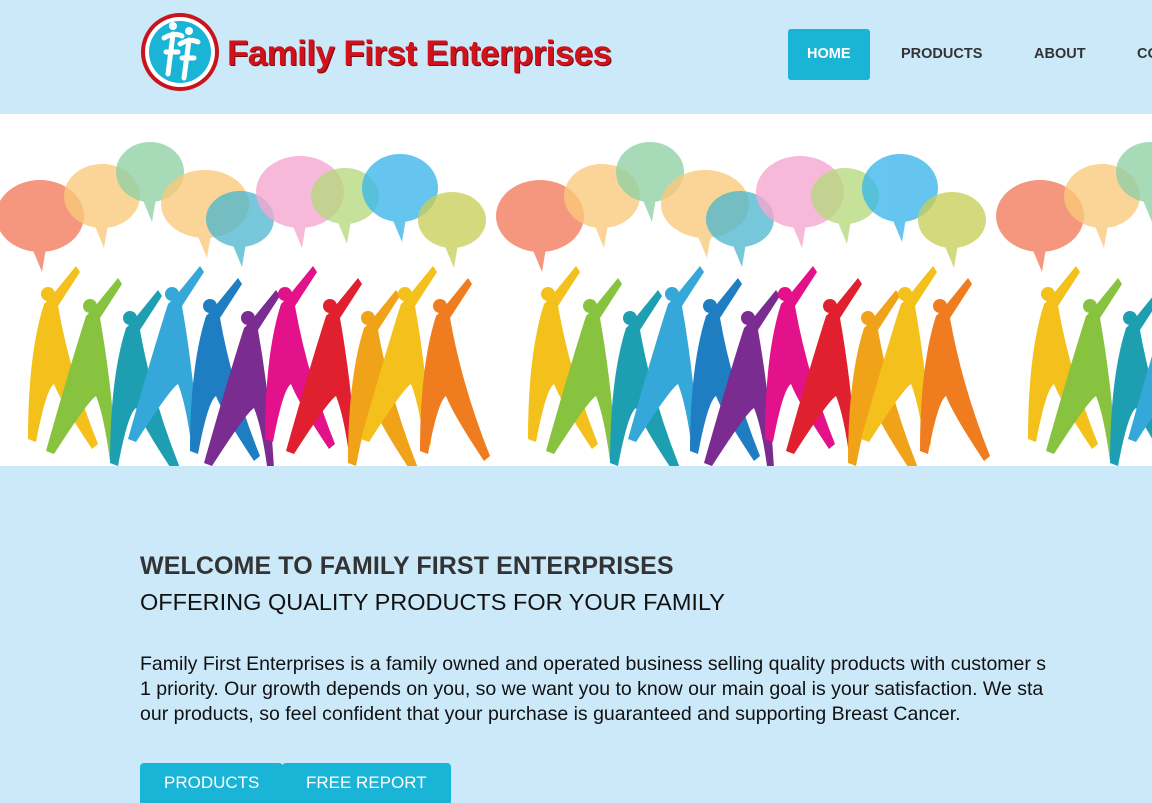 The height and width of the screenshot is (803, 1152). Describe the element at coordinates (366, 783) in the screenshot. I see `free-report-button: FREE REPORT` at that location.